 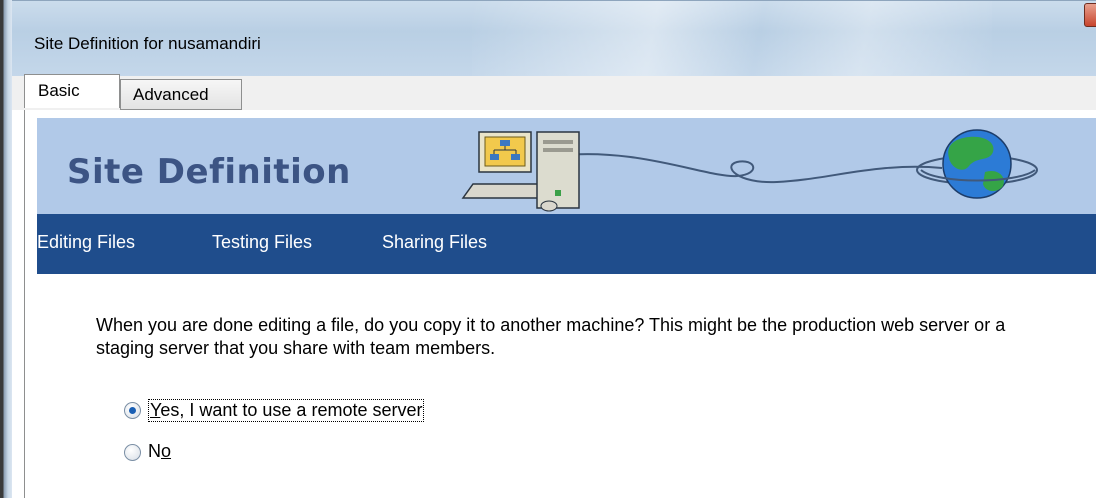 I want to click on tab-basic: Basic, so click(x=72, y=91).